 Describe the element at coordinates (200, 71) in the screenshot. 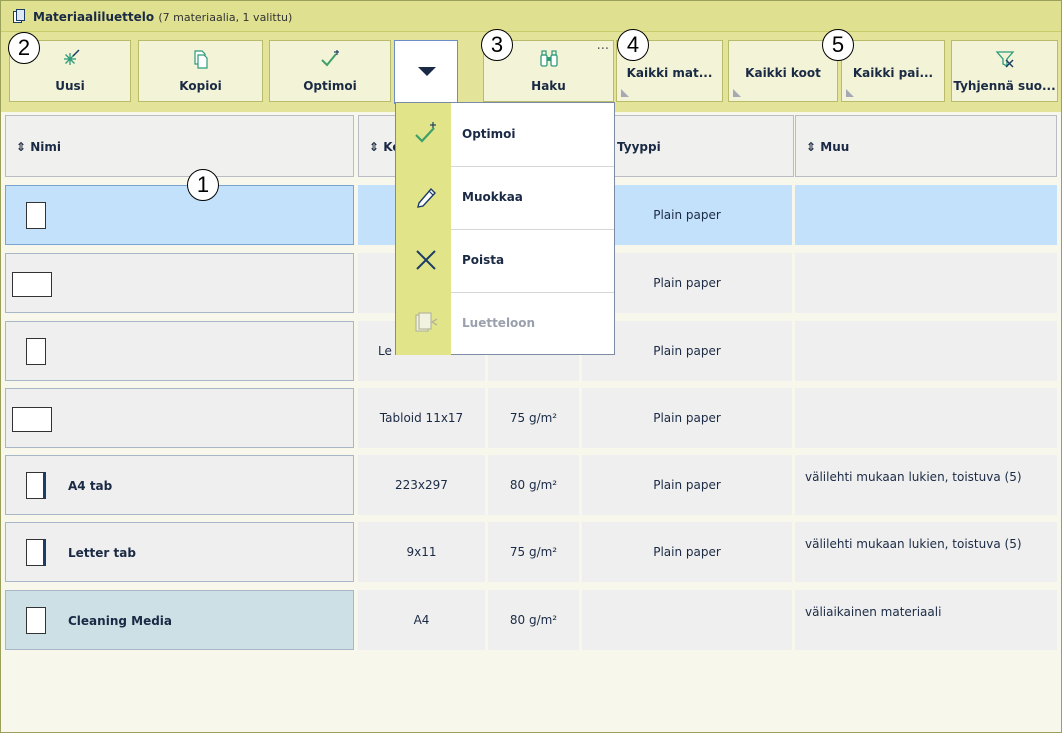

I see `copy-button: Kopioi` at that location.